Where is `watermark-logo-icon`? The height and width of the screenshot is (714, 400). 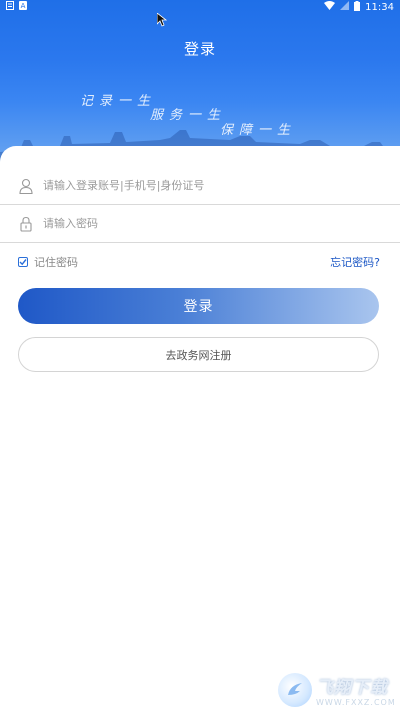 watermark-logo-icon is located at coordinates (295, 690).